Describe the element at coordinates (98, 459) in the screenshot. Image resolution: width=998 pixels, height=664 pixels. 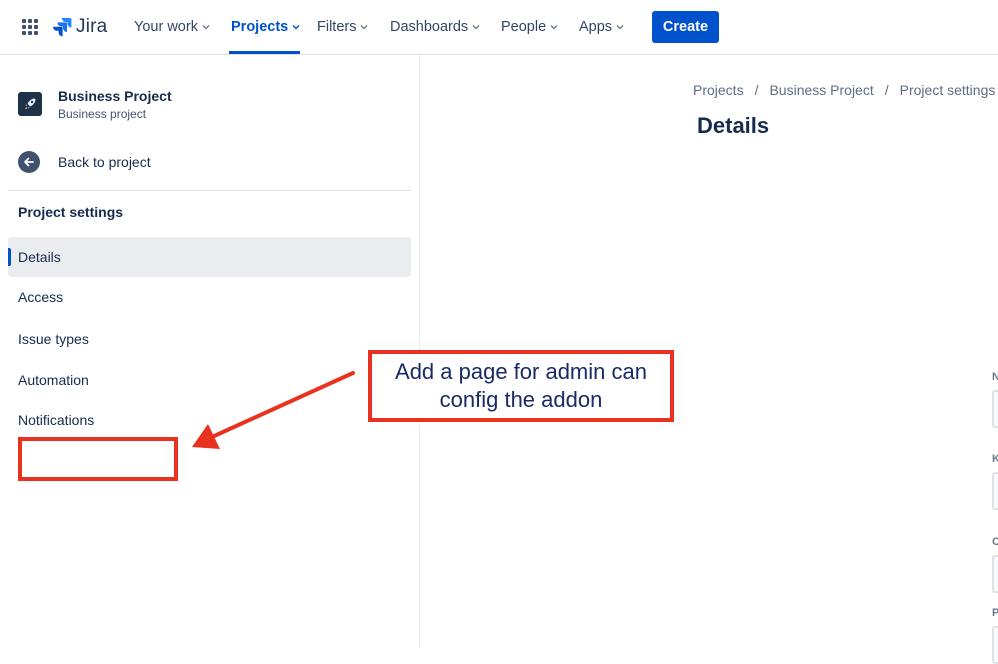
I see `annotation-placeholder-box` at that location.